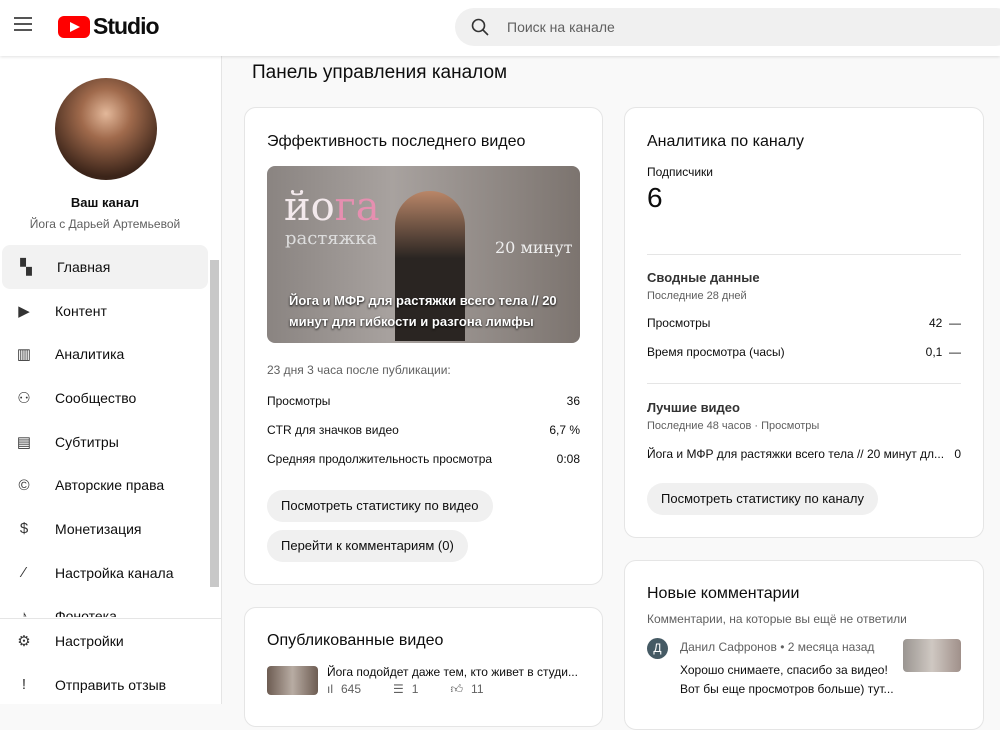 The image size is (1000, 730). Describe the element at coordinates (104, 529) in the screenshot. I see `sidebar-item-monetization: $ Монетизация` at that location.